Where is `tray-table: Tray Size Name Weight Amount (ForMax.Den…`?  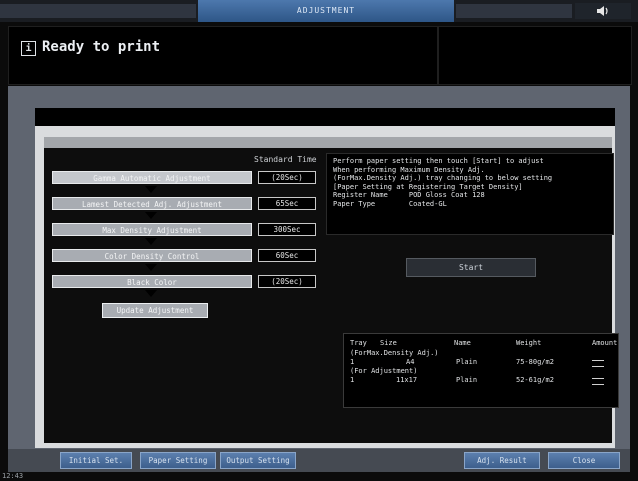
tray-table: Tray Size Name Weight Amount (ForMax.Den… is located at coordinates (481, 370).